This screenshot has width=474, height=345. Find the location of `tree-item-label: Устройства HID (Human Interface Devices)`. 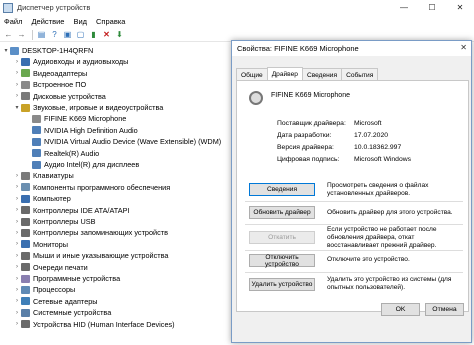

tree-item-label: Устройства HID (Human Interface Devices) is located at coordinates (104, 324).